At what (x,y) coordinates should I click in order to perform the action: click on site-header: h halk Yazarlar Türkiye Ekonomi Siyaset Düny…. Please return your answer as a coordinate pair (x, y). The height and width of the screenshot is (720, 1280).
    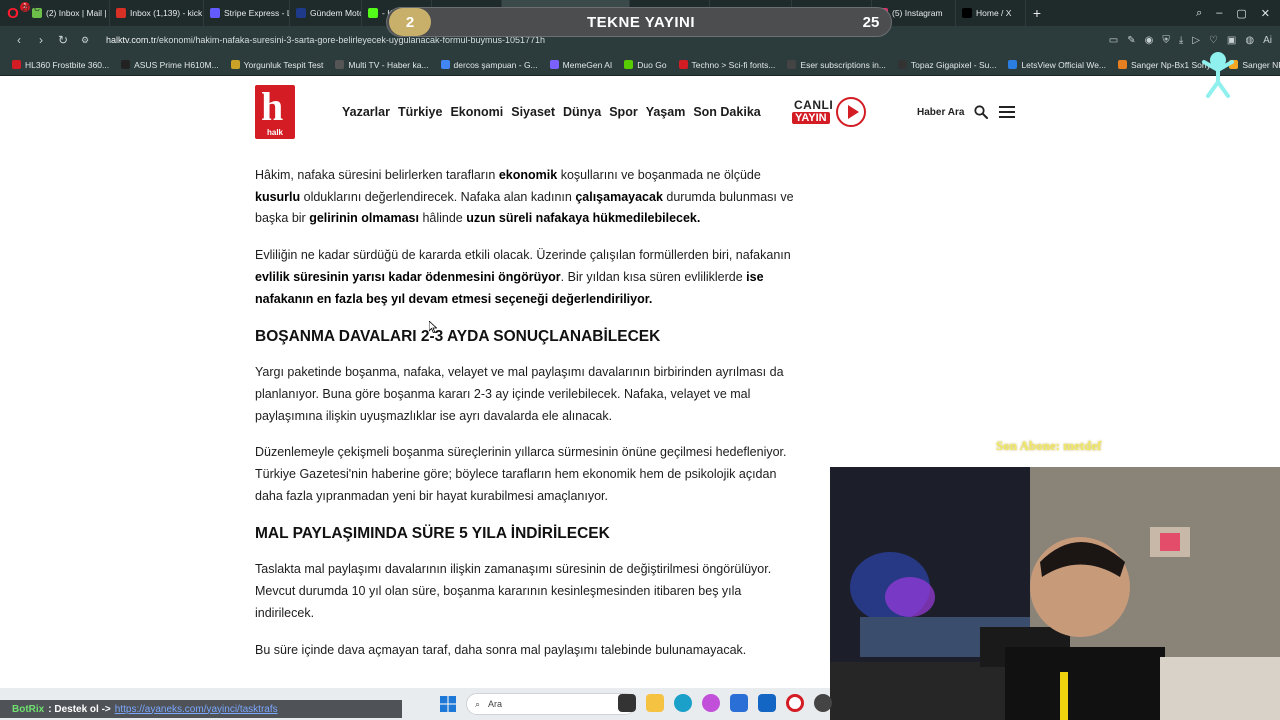
    Looking at the image, I should click on (640, 112).